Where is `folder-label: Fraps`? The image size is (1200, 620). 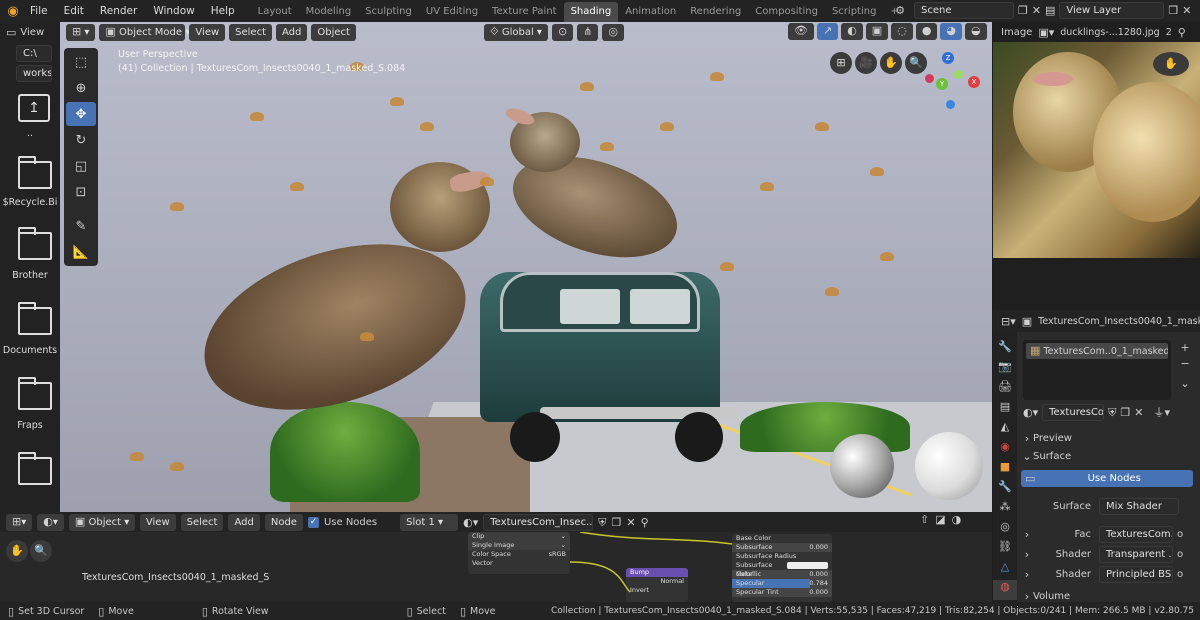
folder-label: Fraps is located at coordinates (30, 425).